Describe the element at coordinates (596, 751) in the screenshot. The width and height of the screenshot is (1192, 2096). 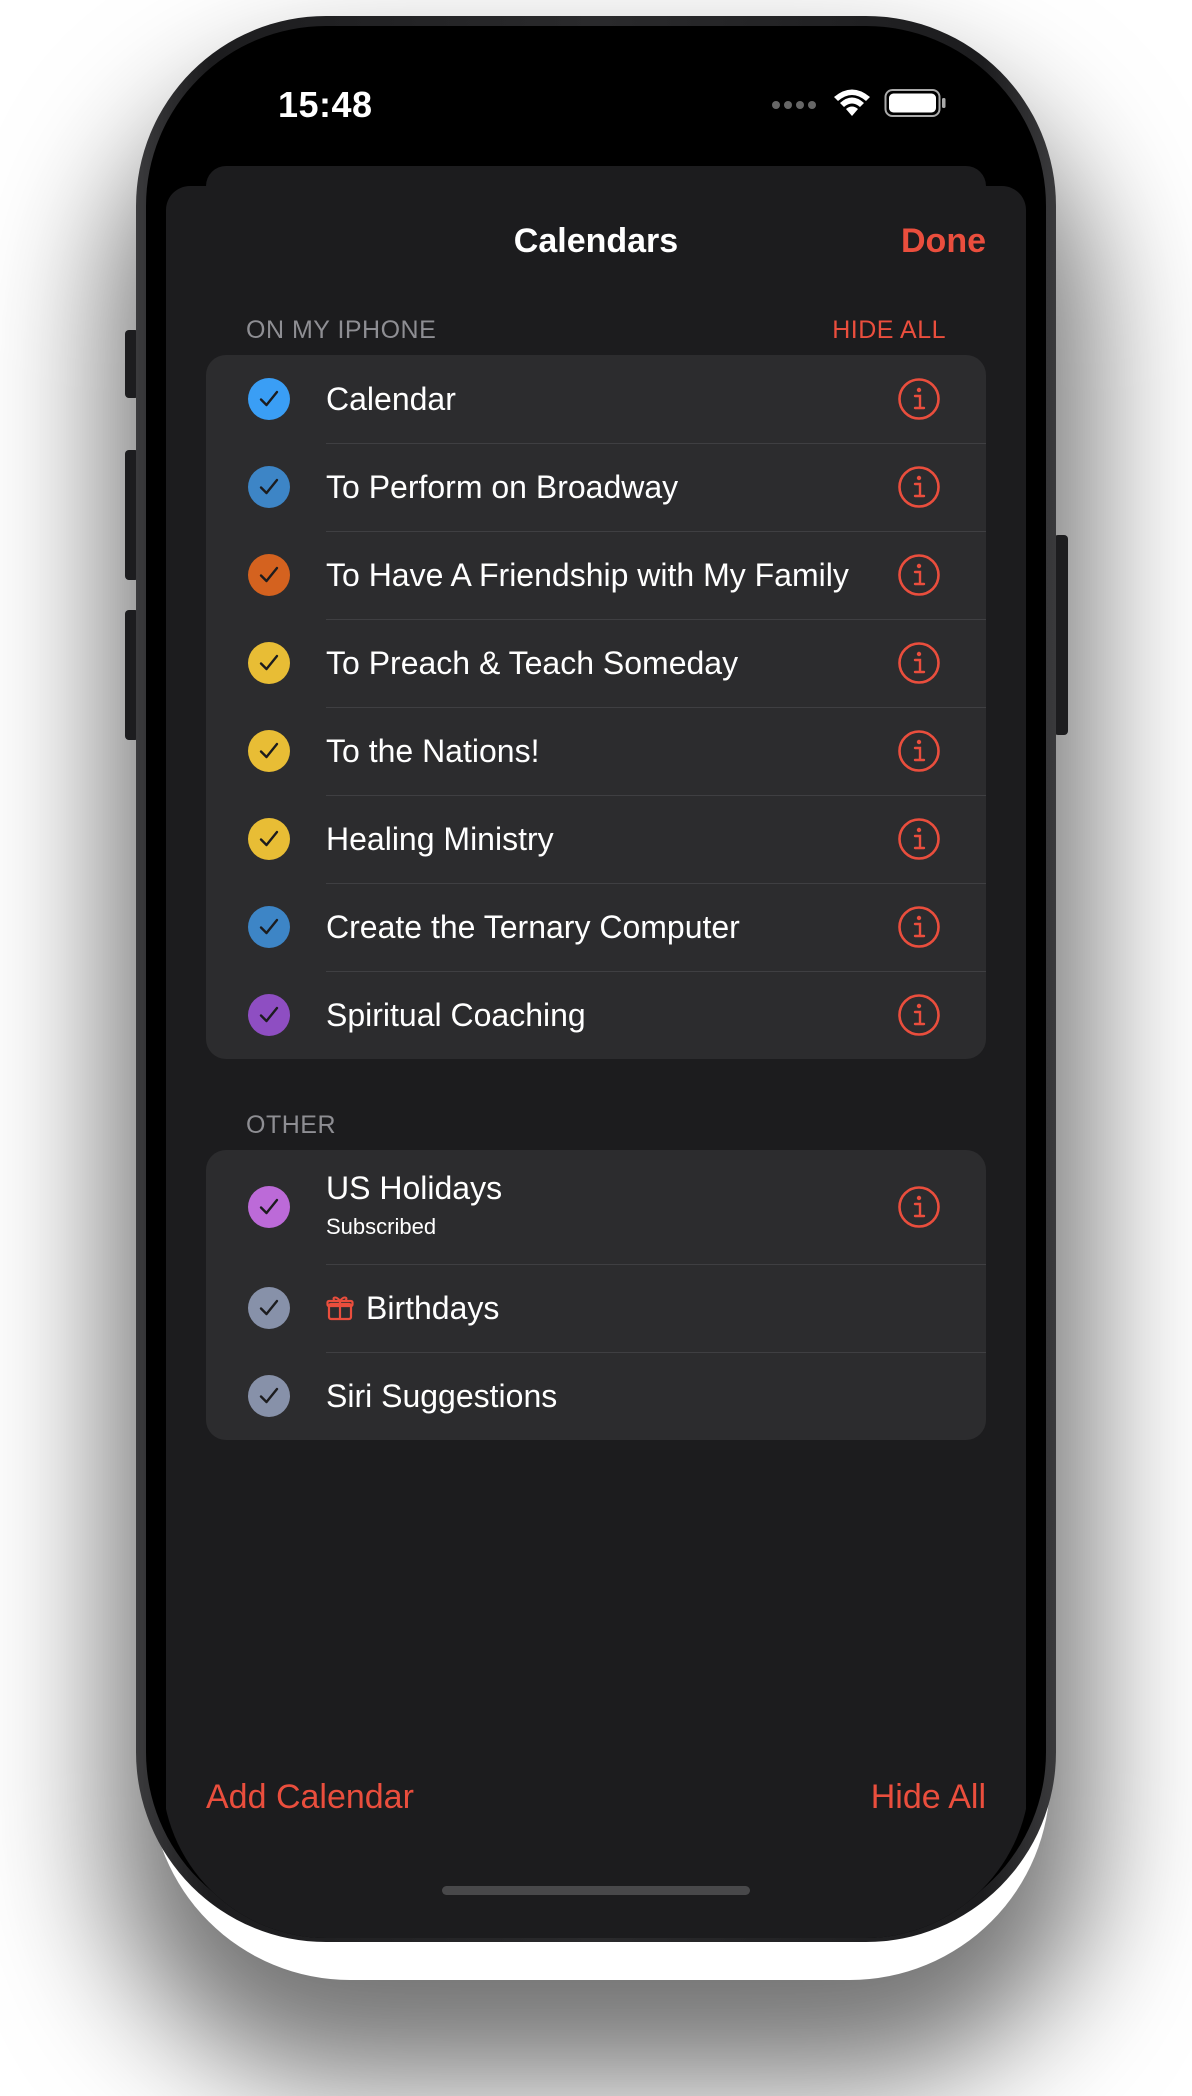
I see `calendar-row: To the Nations!` at that location.